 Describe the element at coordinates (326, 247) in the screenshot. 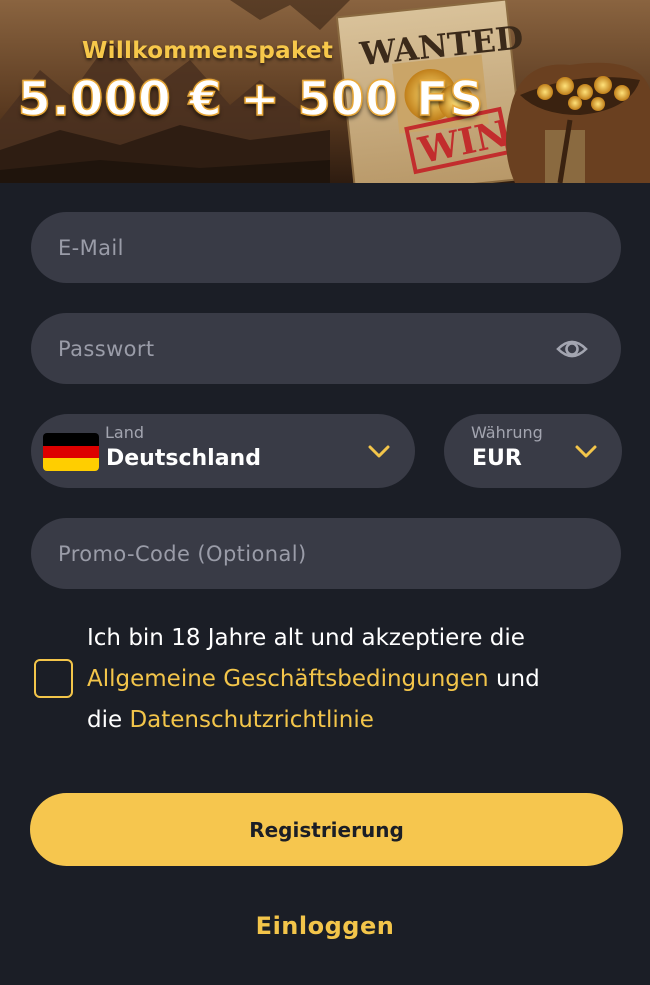

I see `email-field: E-Mail` at that location.